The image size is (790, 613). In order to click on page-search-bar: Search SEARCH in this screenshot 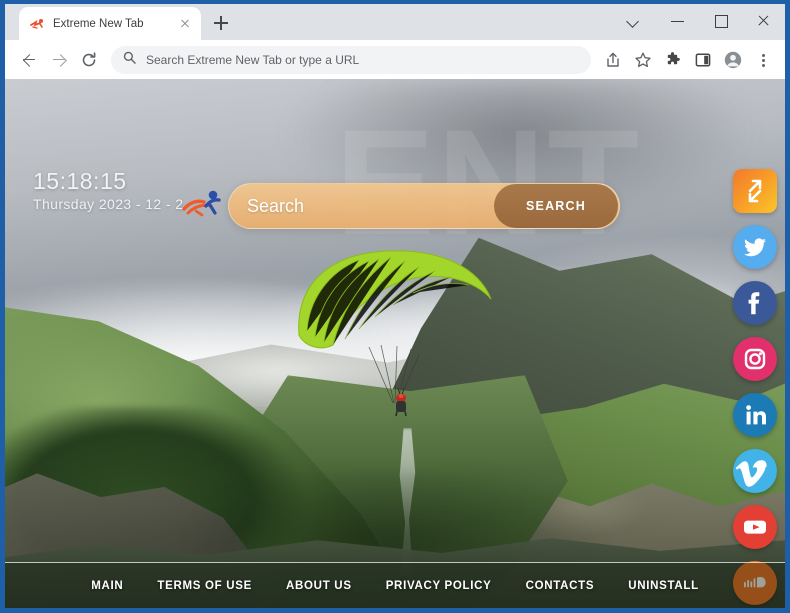, I will do `click(424, 206)`.